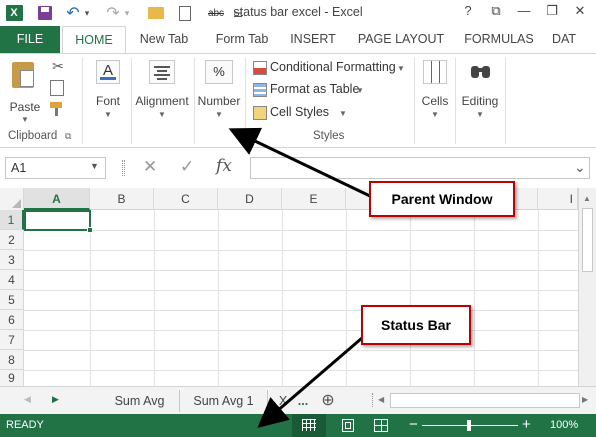  What do you see at coordinates (564, 425) in the screenshot?
I see `zoom-level: 100%` at bounding box center [564, 425].